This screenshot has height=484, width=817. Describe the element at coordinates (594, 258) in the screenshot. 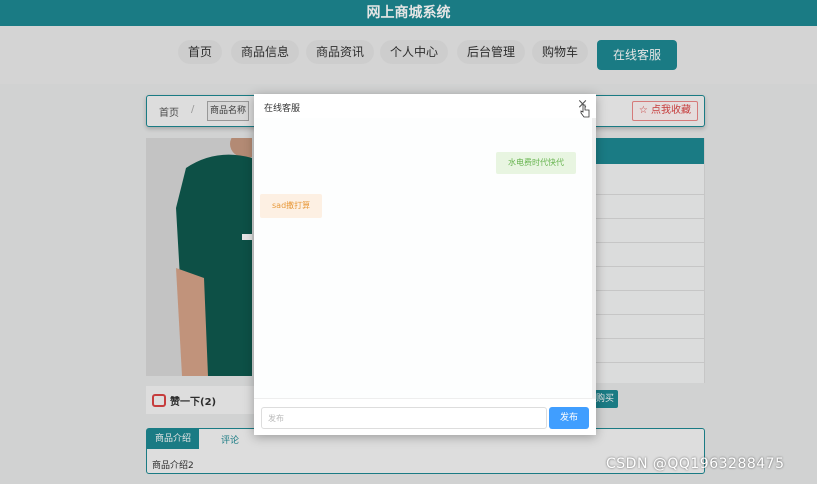

I see `chat-scrollbar` at that location.